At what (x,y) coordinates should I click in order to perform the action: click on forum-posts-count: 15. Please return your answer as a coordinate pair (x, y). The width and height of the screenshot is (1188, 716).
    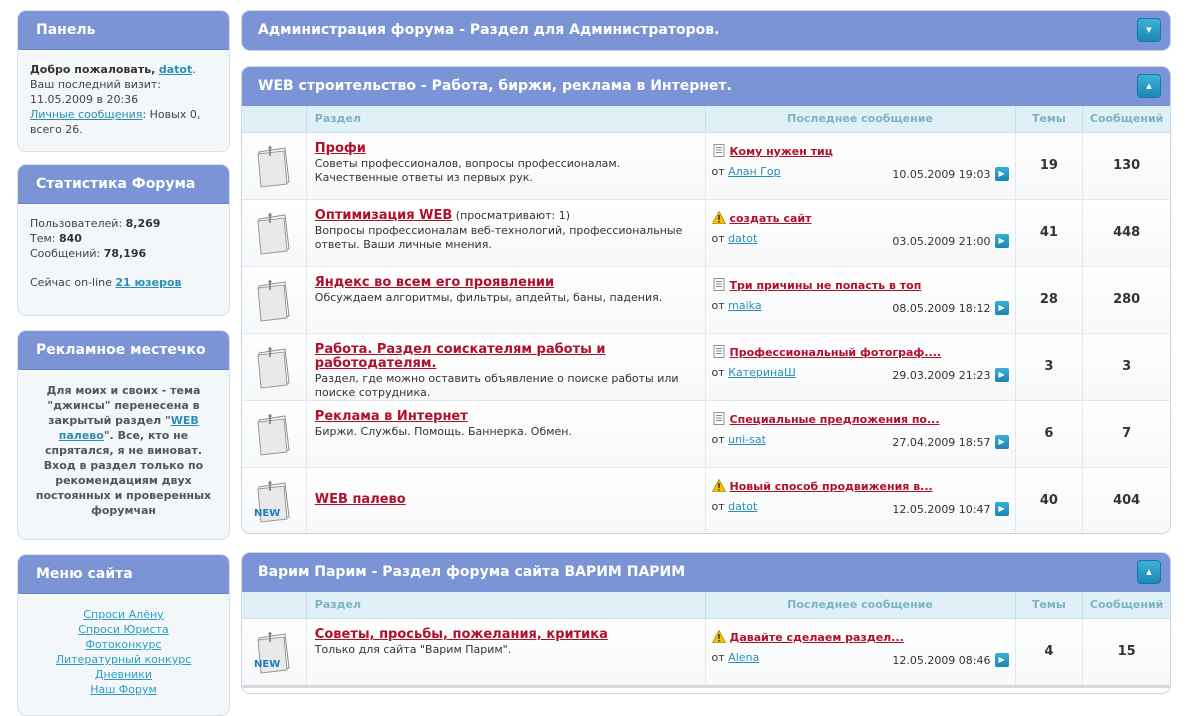
    Looking at the image, I should click on (1126, 651).